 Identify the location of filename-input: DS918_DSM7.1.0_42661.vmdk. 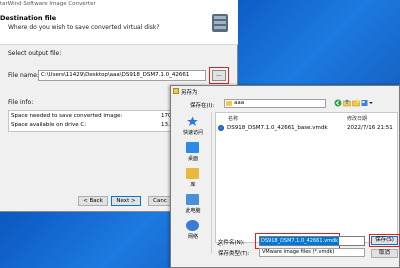
(312, 241).